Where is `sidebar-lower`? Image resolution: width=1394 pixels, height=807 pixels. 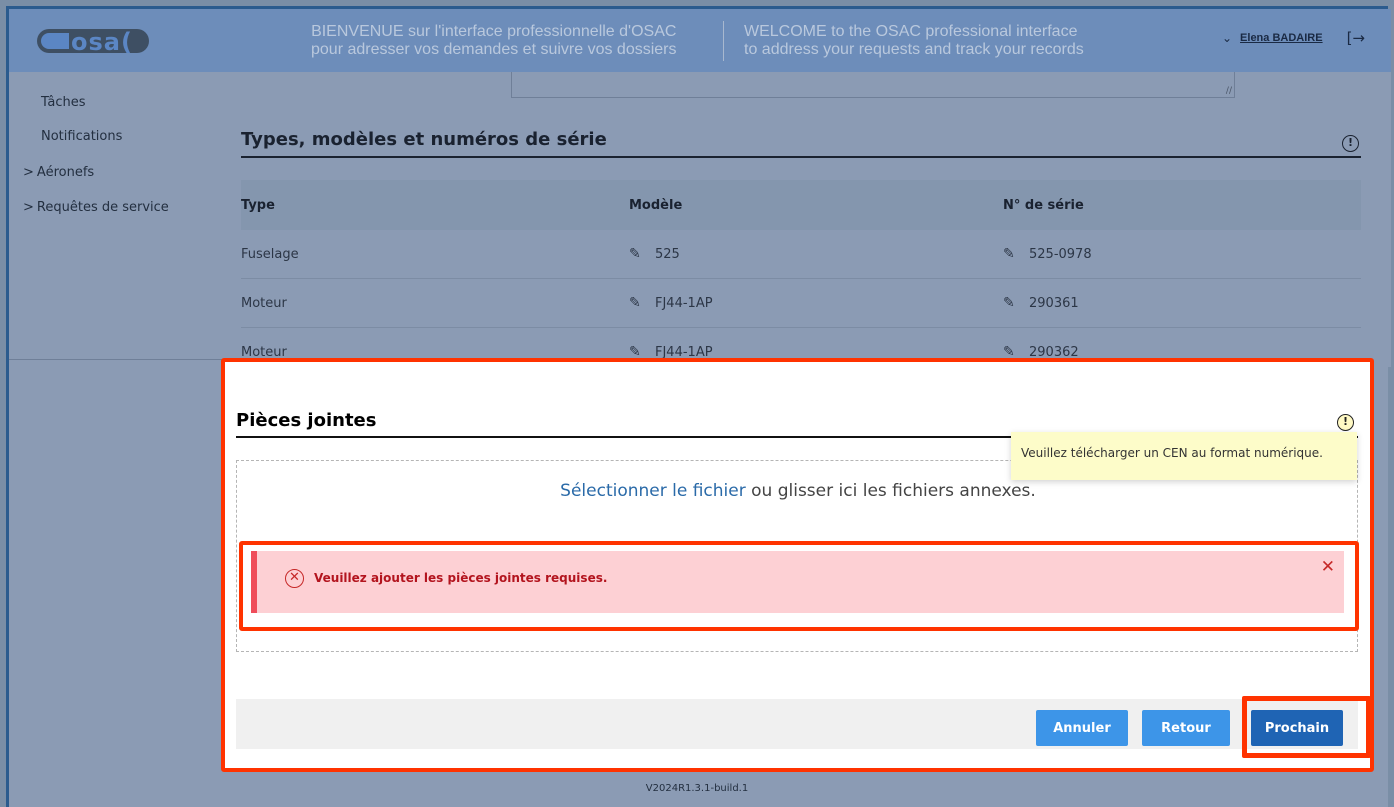 sidebar-lower is located at coordinates (117, 583).